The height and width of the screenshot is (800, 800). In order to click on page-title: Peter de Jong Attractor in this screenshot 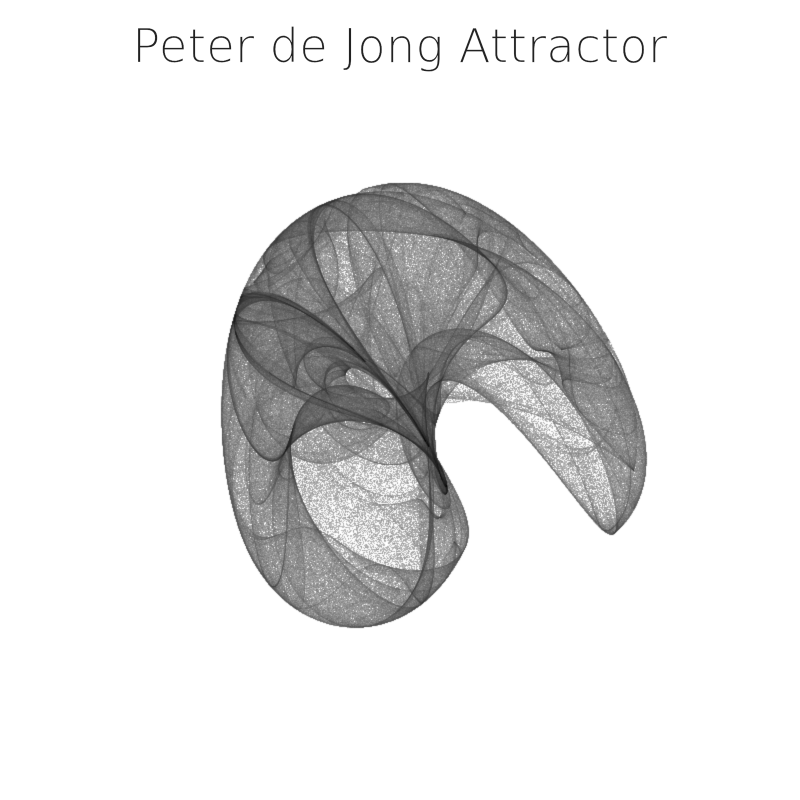, I will do `click(400, 46)`.